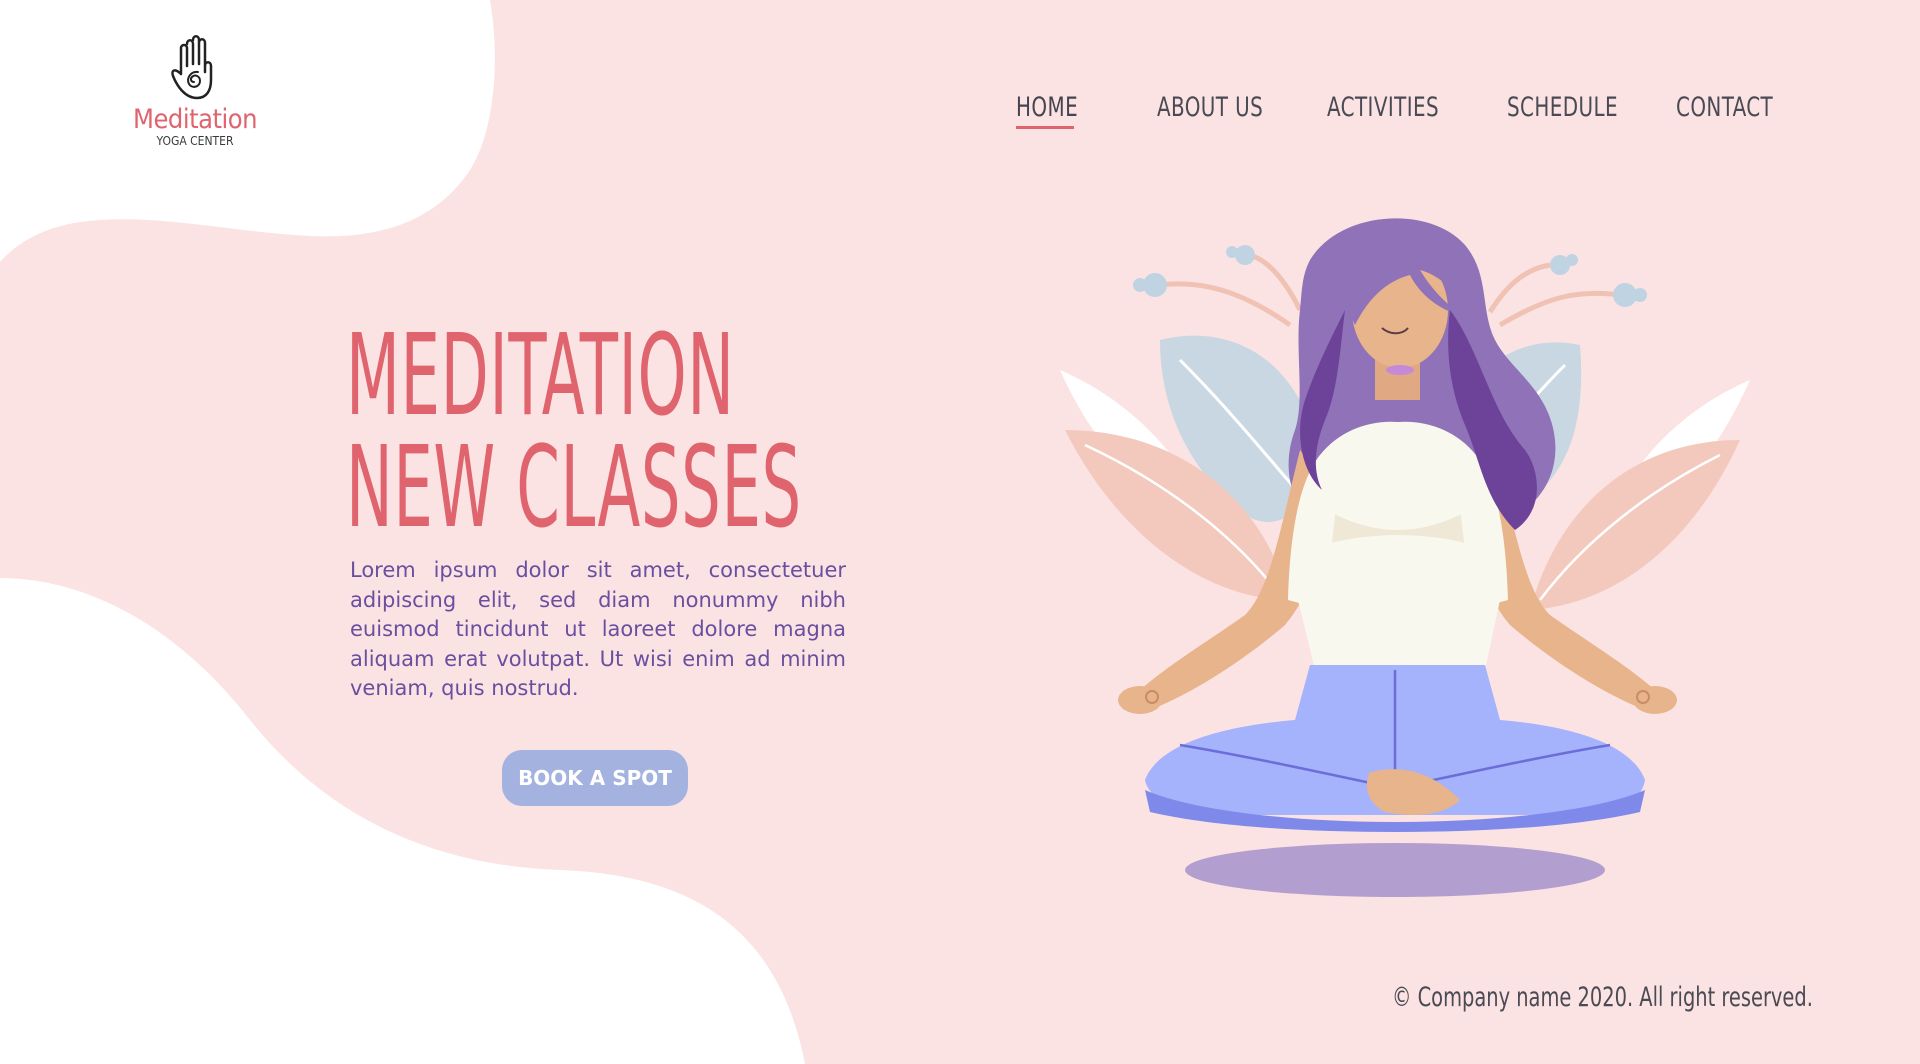  What do you see at coordinates (1395, 870) in the screenshot?
I see `floor-shadow` at bounding box center [1395, 870].